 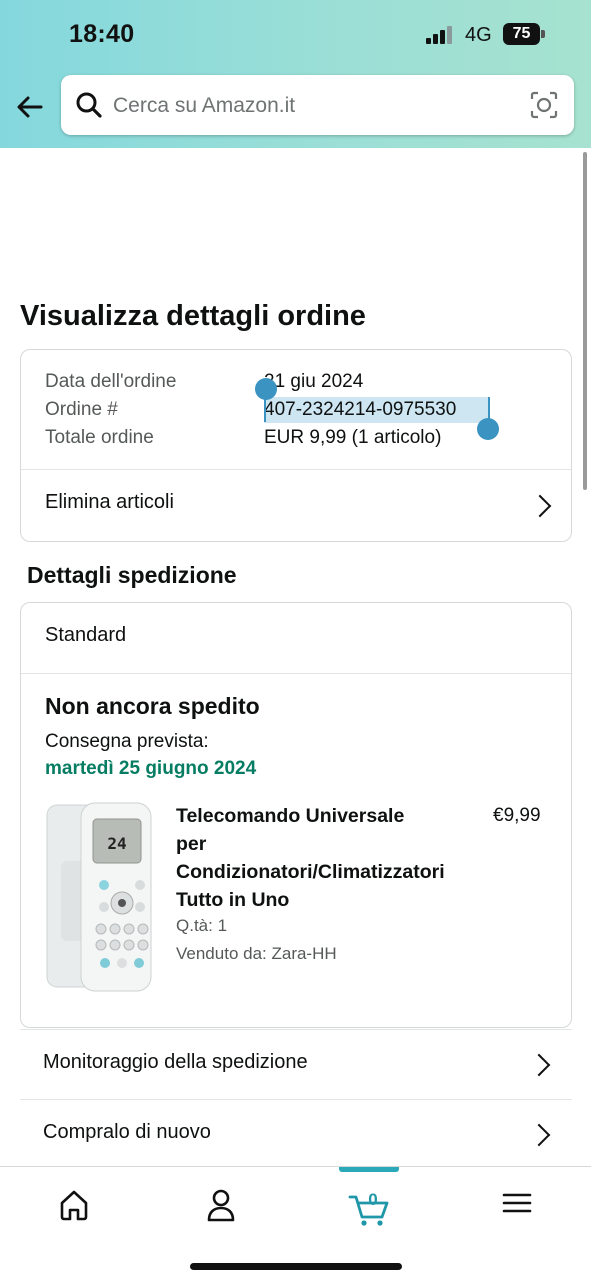 I want to click on shipping-method: Standard, so click(x=86, y=635).